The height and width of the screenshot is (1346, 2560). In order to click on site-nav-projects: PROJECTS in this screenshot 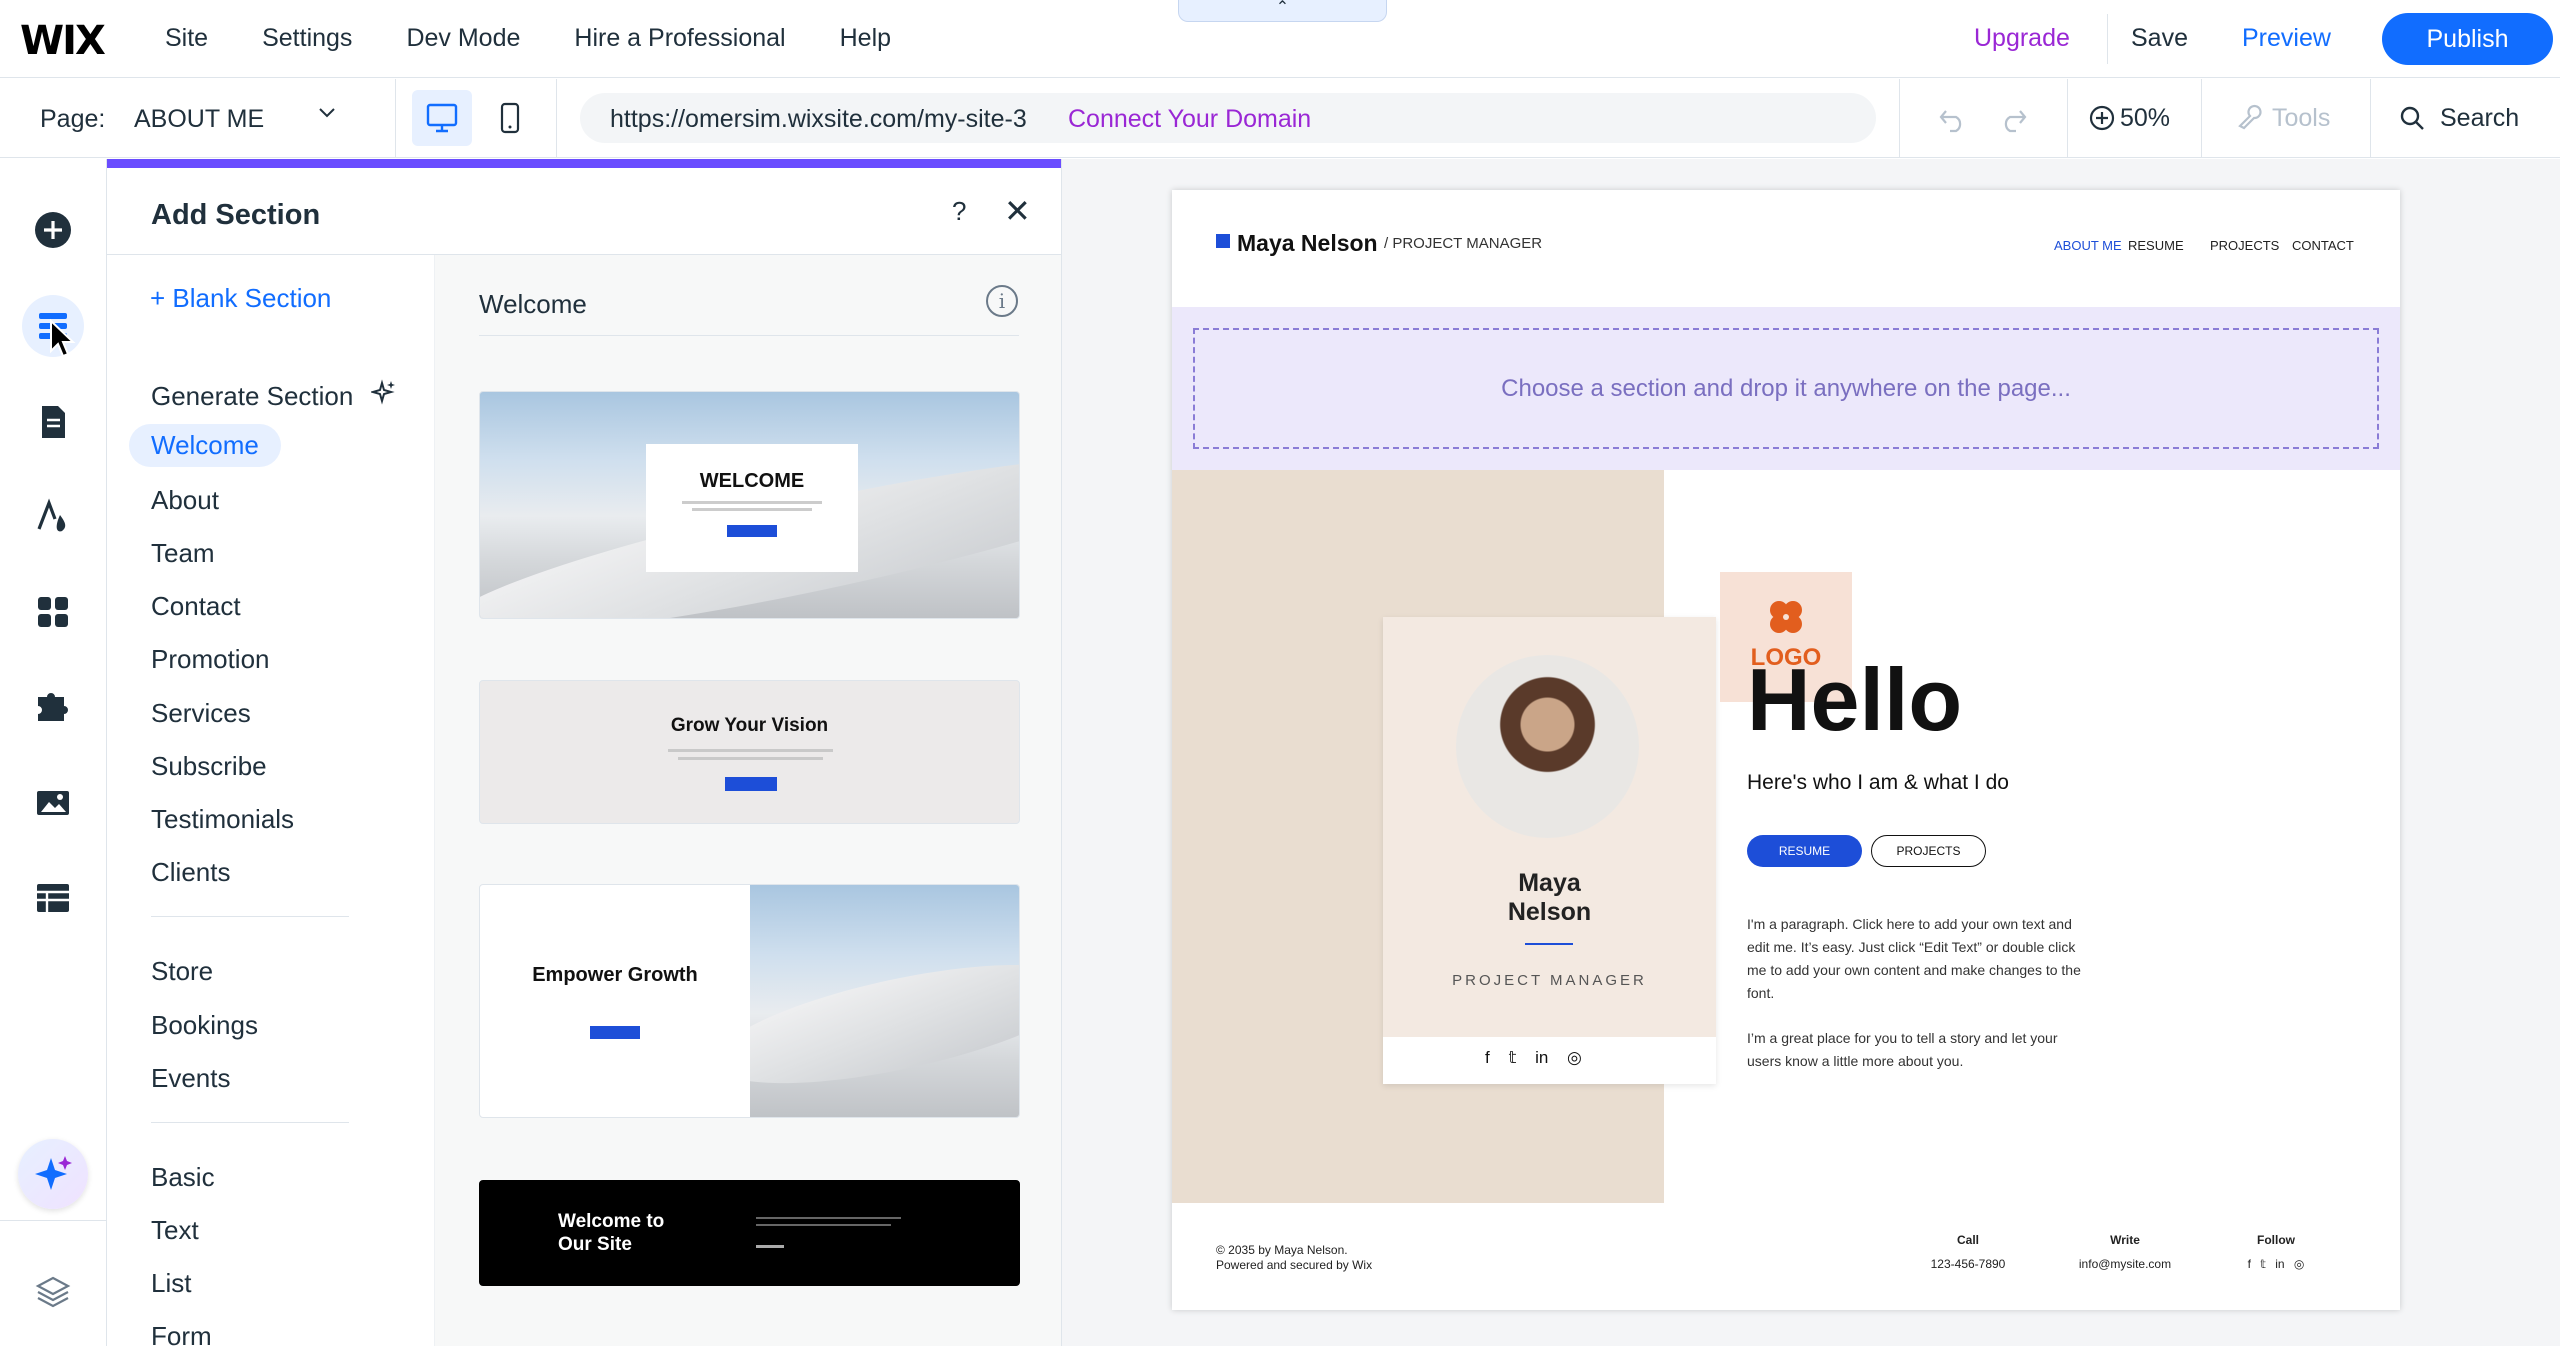, I will do `click(2244, 245)`.